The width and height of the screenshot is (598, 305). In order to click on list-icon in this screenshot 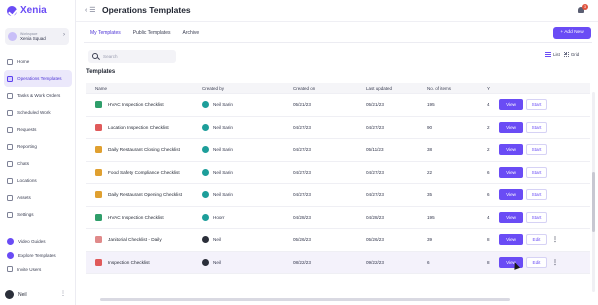, I will do `click(548, 54)`.